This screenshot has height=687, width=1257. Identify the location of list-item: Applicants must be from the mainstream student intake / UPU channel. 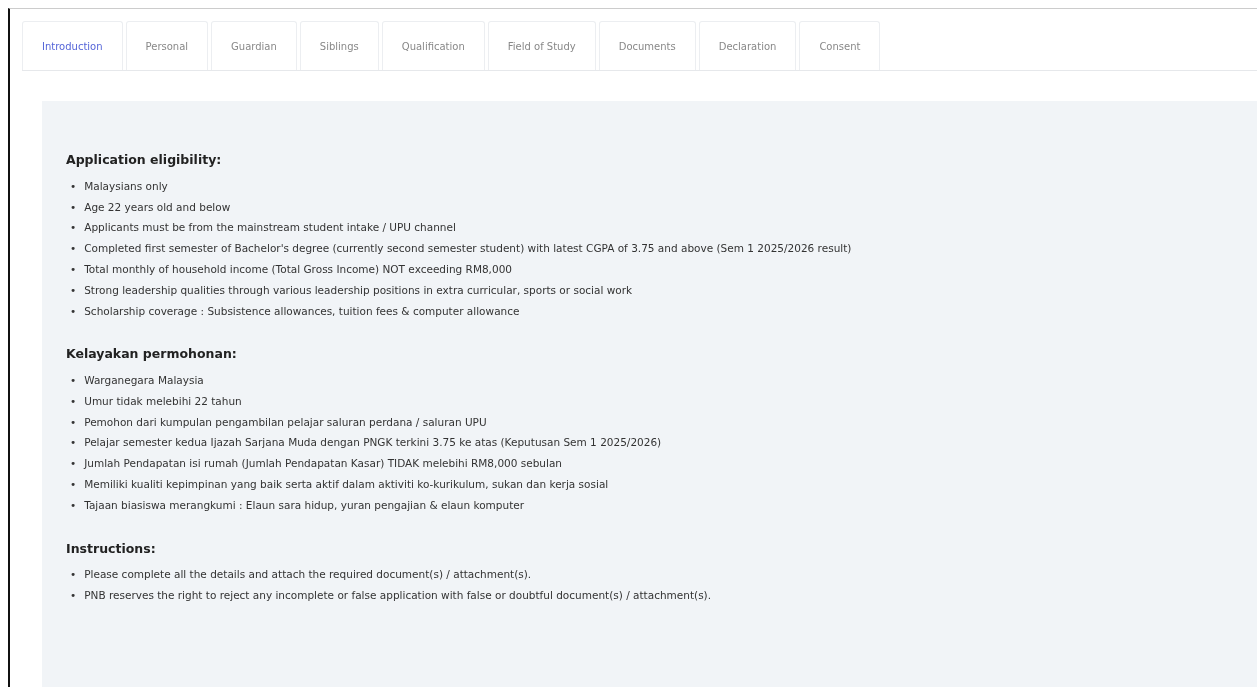
(270, 228).